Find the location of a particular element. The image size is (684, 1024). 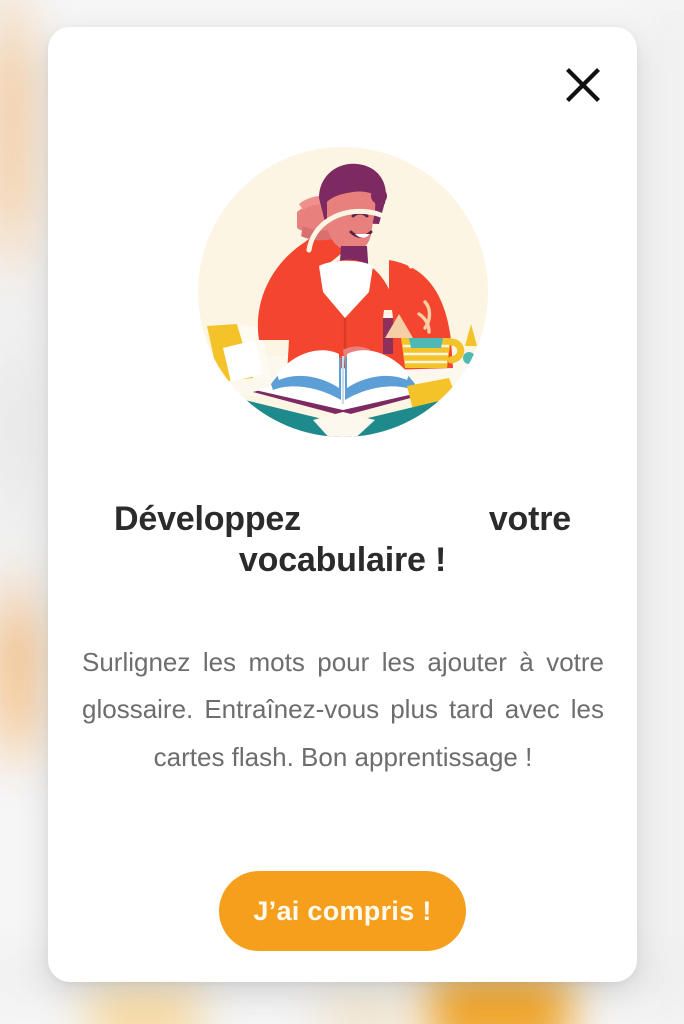

backdrop-right-edge-shade is located at coordinates (666, 512).